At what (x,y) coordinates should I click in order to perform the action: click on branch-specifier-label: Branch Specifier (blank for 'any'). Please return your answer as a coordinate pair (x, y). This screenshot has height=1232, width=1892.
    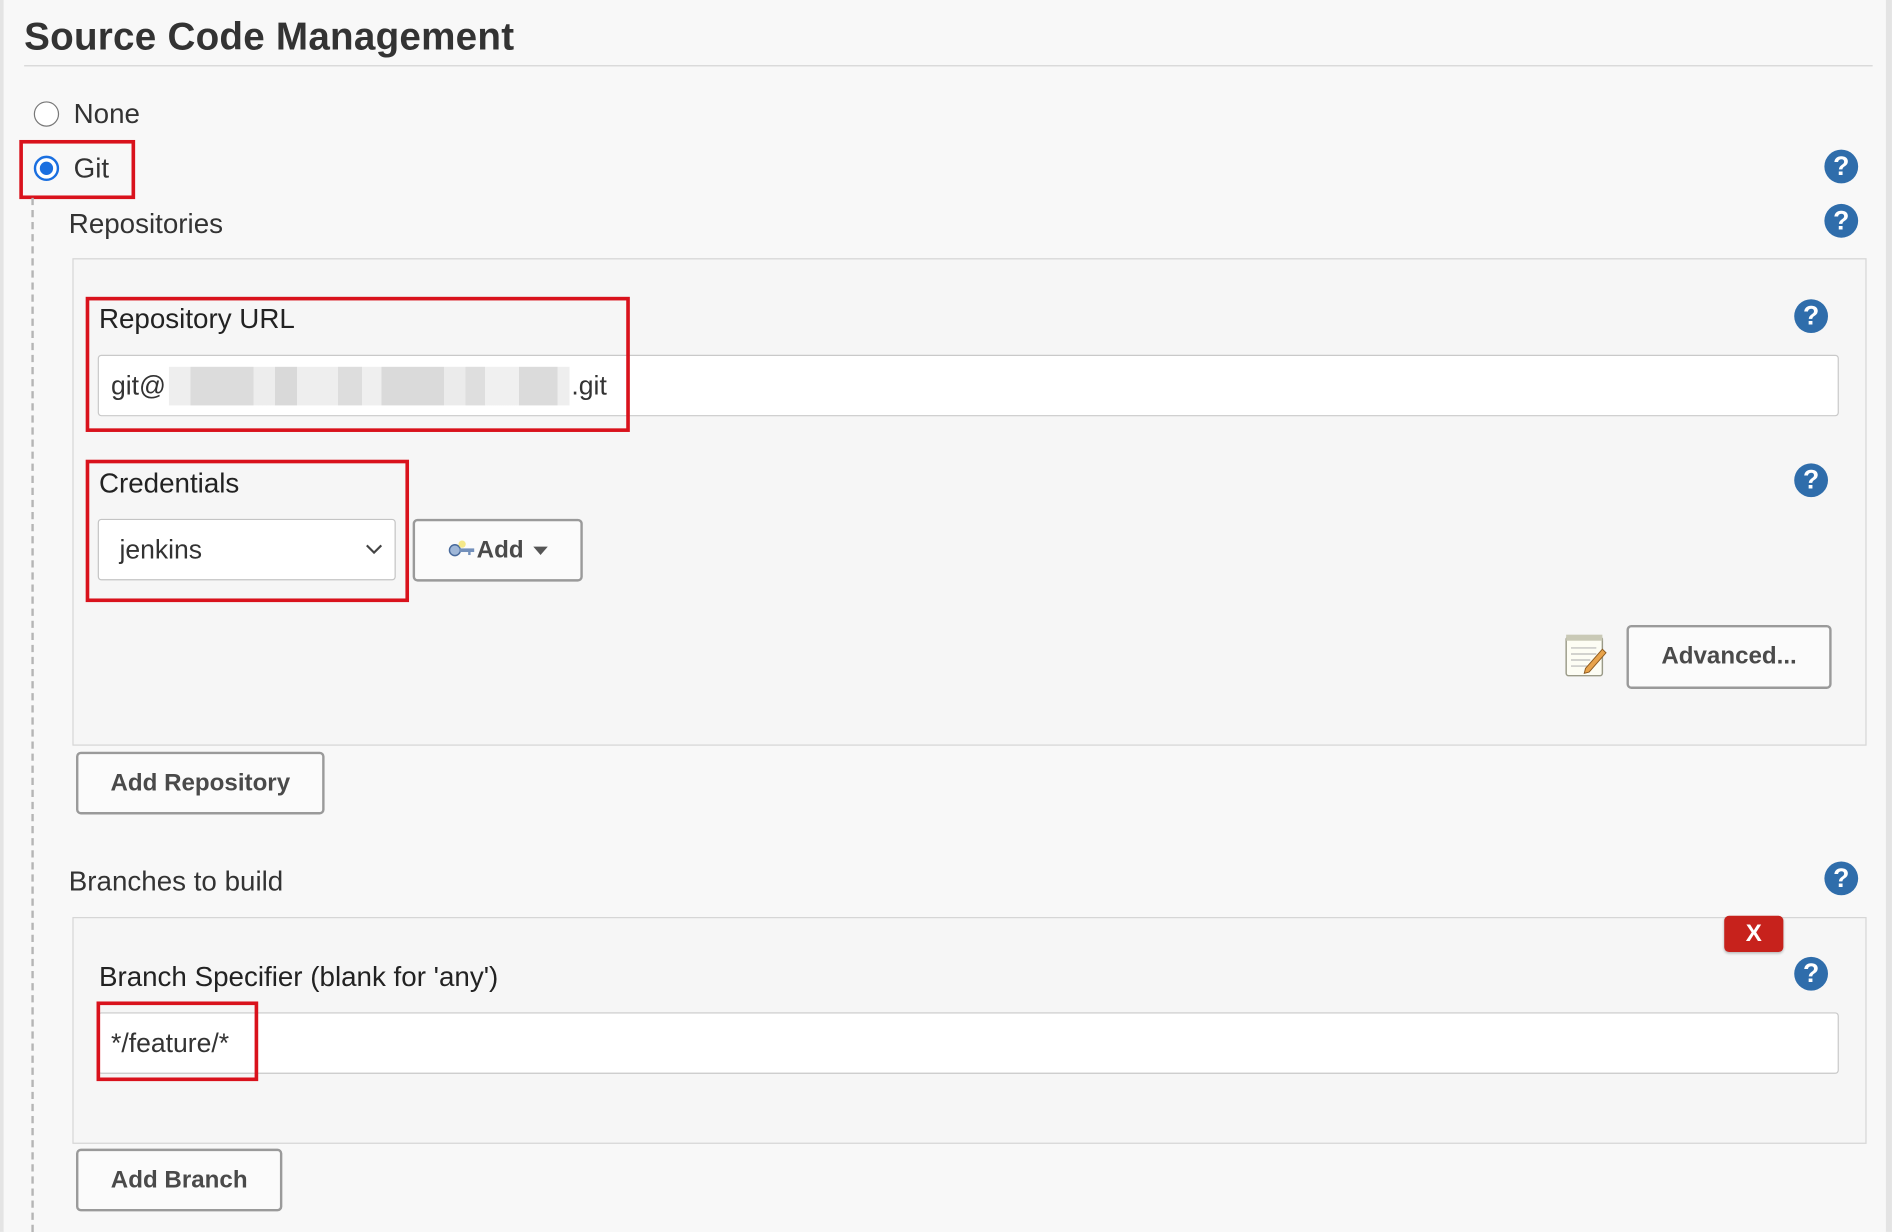
    Looking at the image, I should click on (298, 976).